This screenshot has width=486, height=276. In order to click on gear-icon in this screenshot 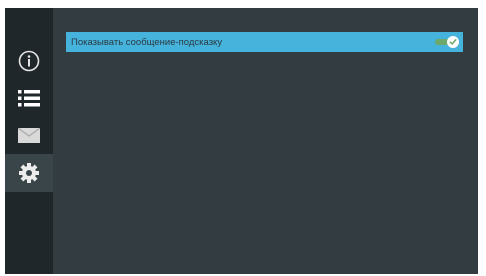, I will do `click(29, 173)`.